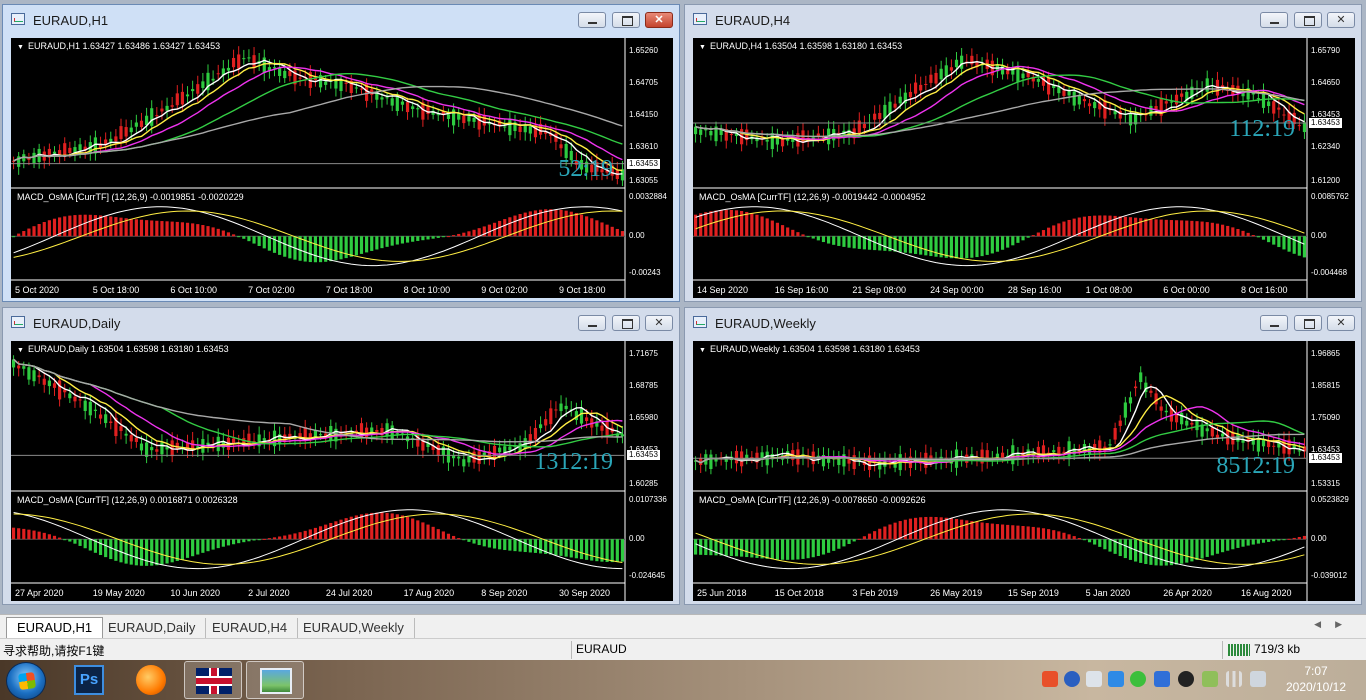 The image size is (1366, 700). What do you see at coordinates (1162, 679) in the screenshot?
I see `security-shield-icon` at bounding box center [1162, 679].